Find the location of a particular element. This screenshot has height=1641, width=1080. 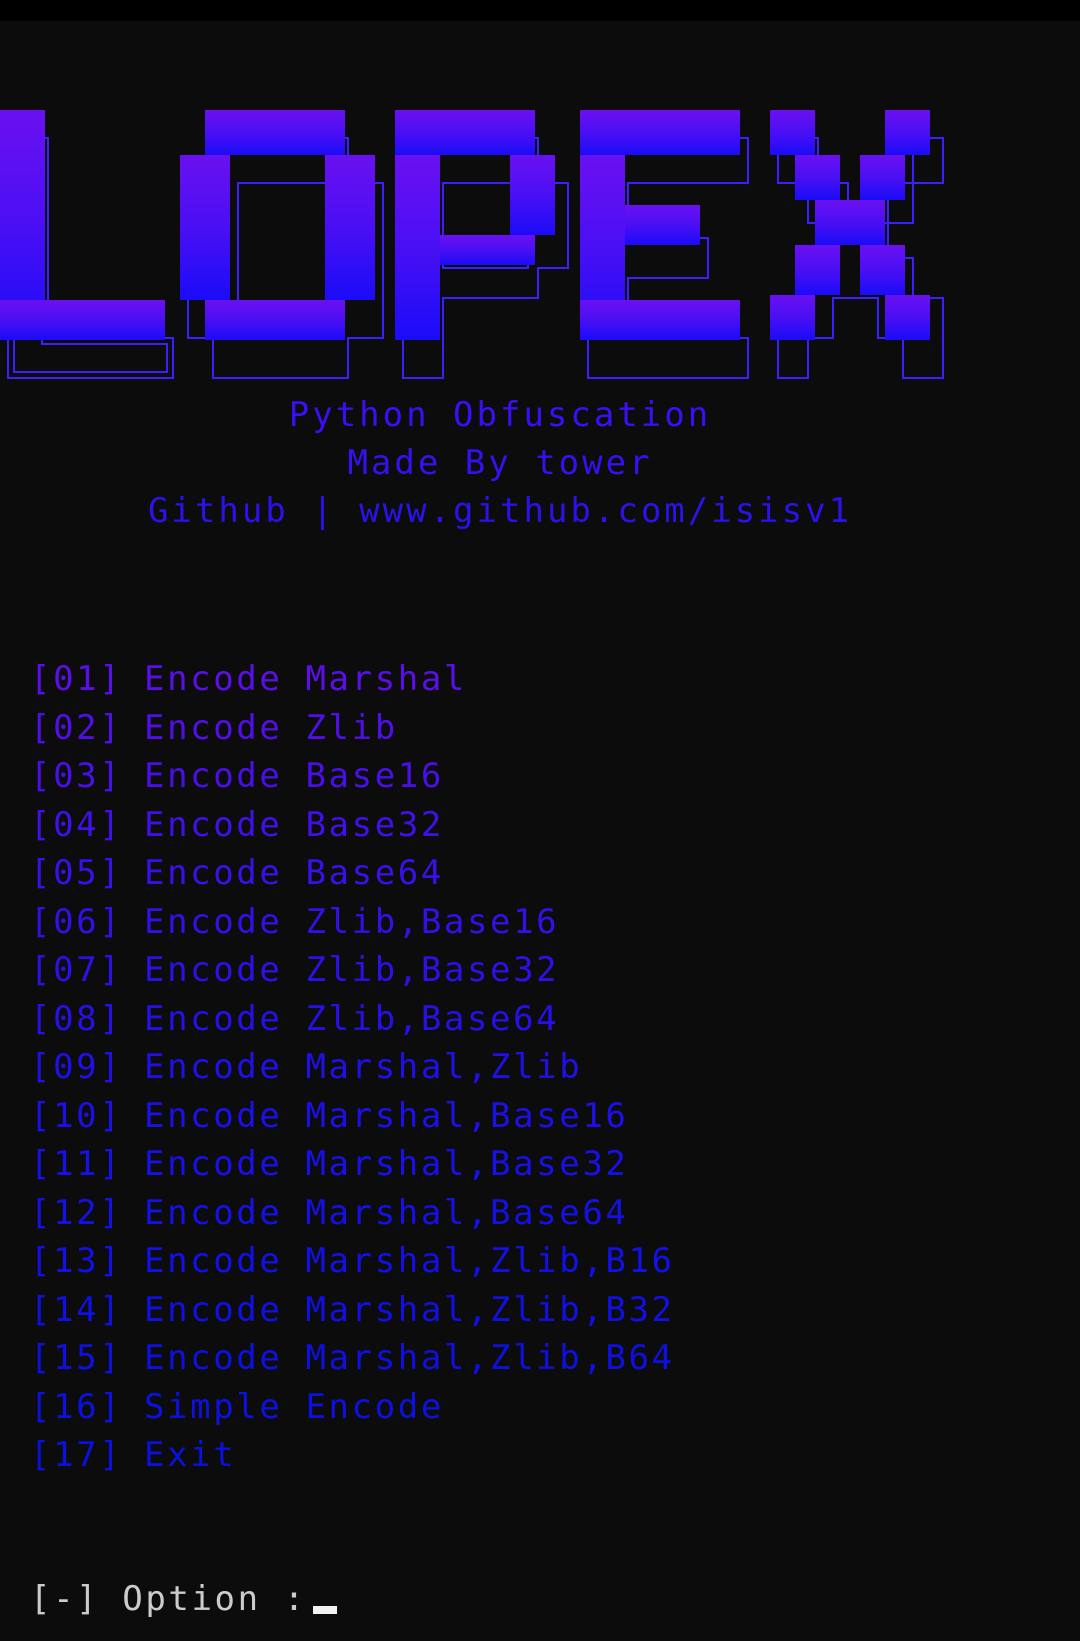

menu-item-label: Simple Encode is located at coordinates (294, 1406).